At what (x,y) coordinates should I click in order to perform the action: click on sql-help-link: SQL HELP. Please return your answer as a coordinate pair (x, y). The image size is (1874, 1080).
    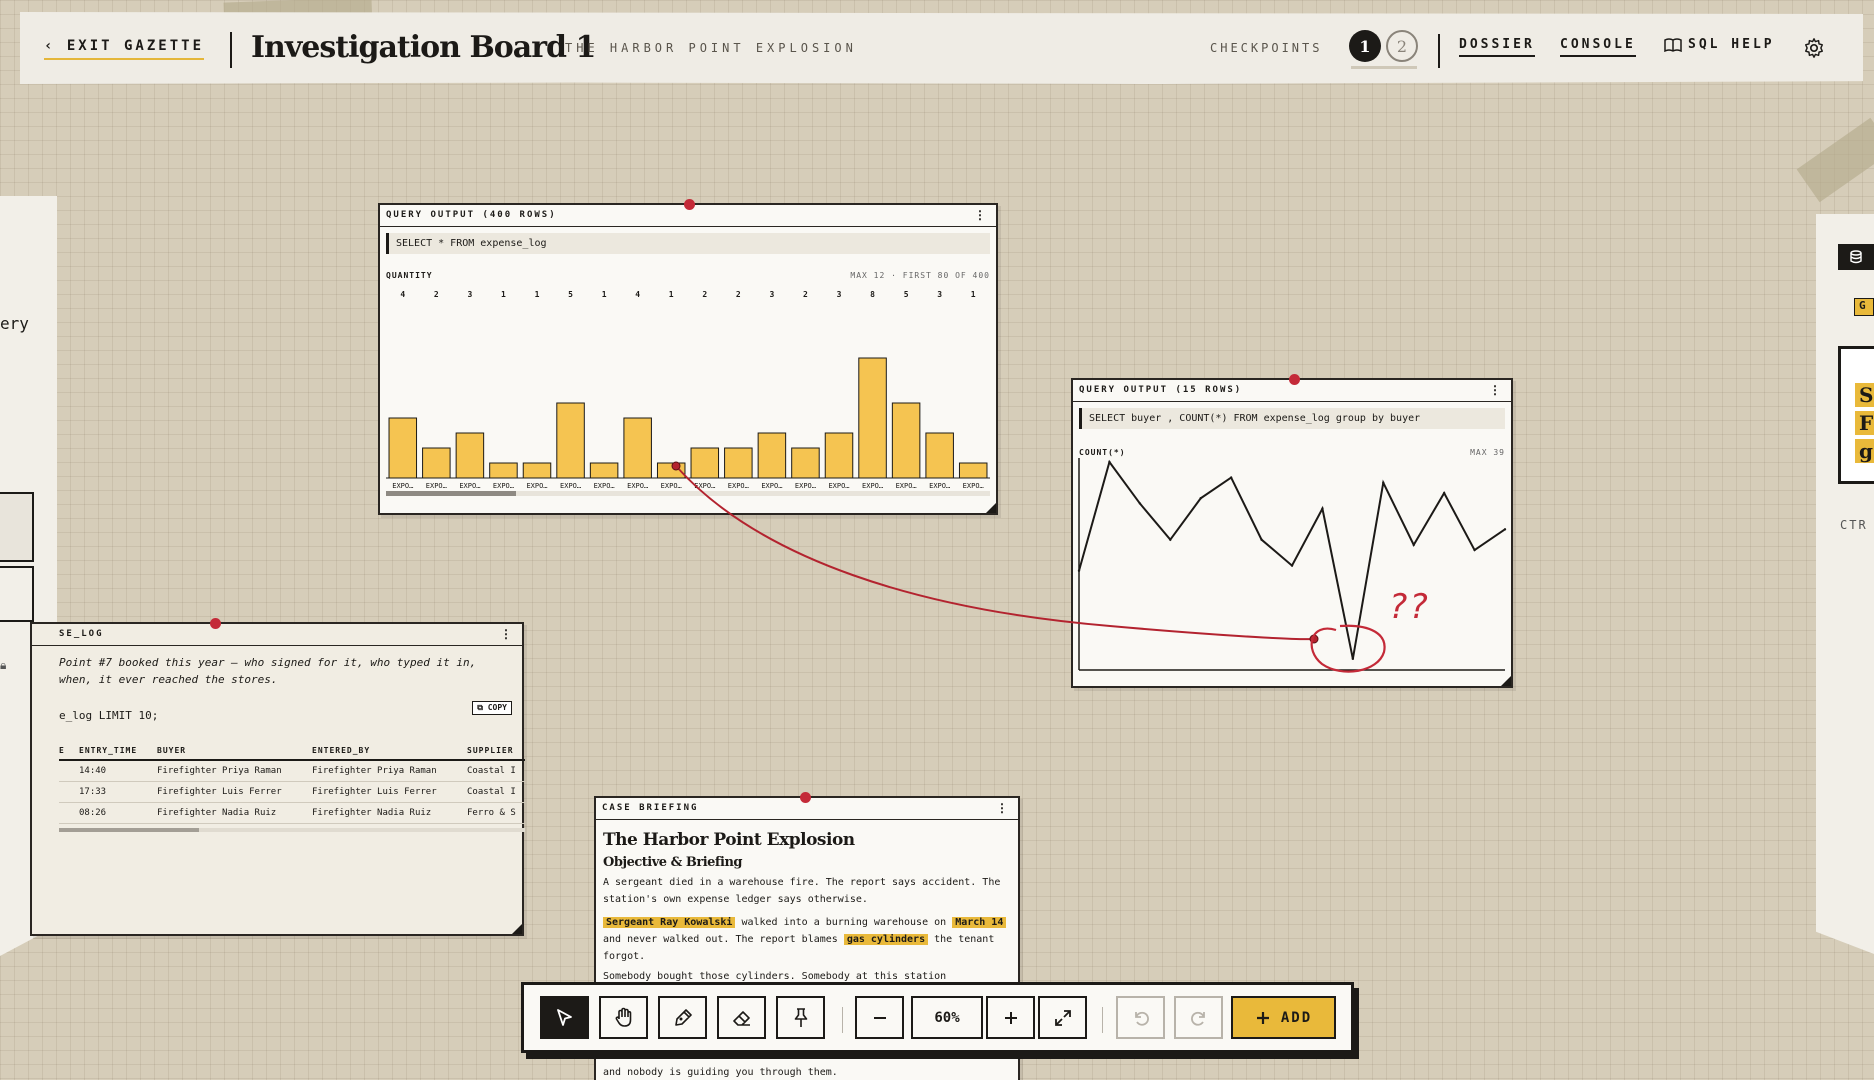
    Looking at the image, I should click on (1719, 46).